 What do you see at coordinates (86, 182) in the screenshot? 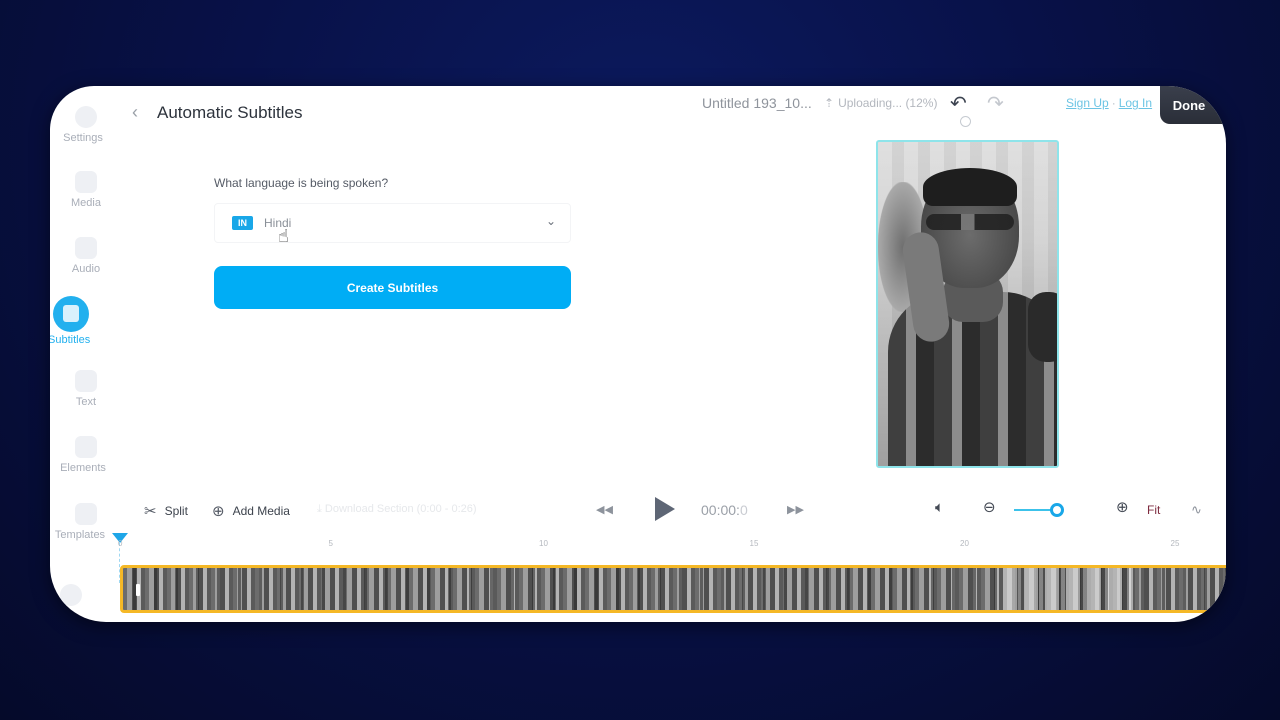
I see `plus-icon` at bounding box center [86, 182].